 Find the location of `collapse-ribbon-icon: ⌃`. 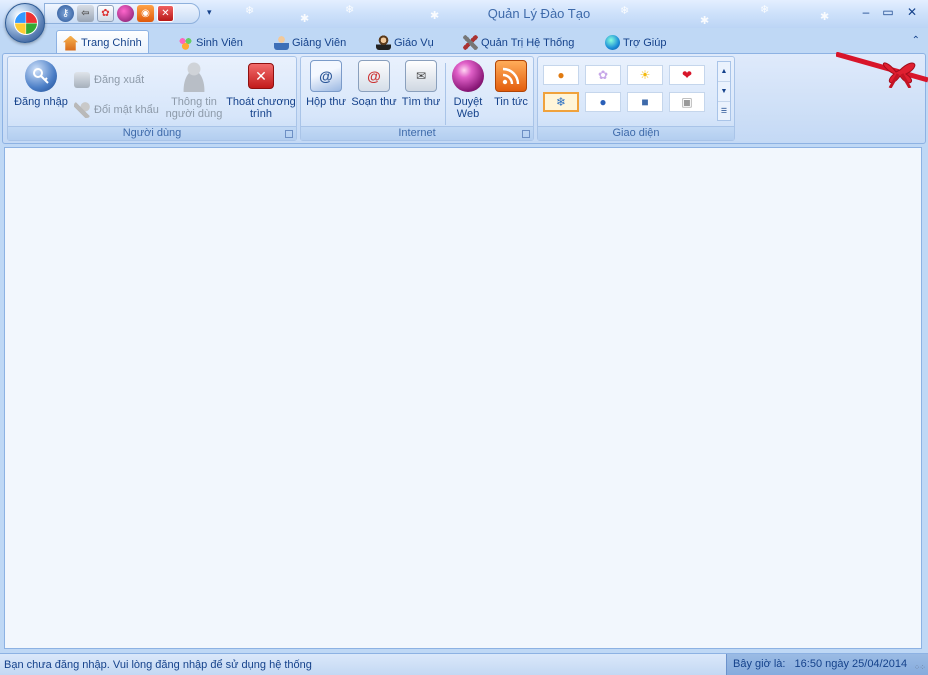

collapse-ribbon-icon: ⌃ is located at coordinates (916, 40).